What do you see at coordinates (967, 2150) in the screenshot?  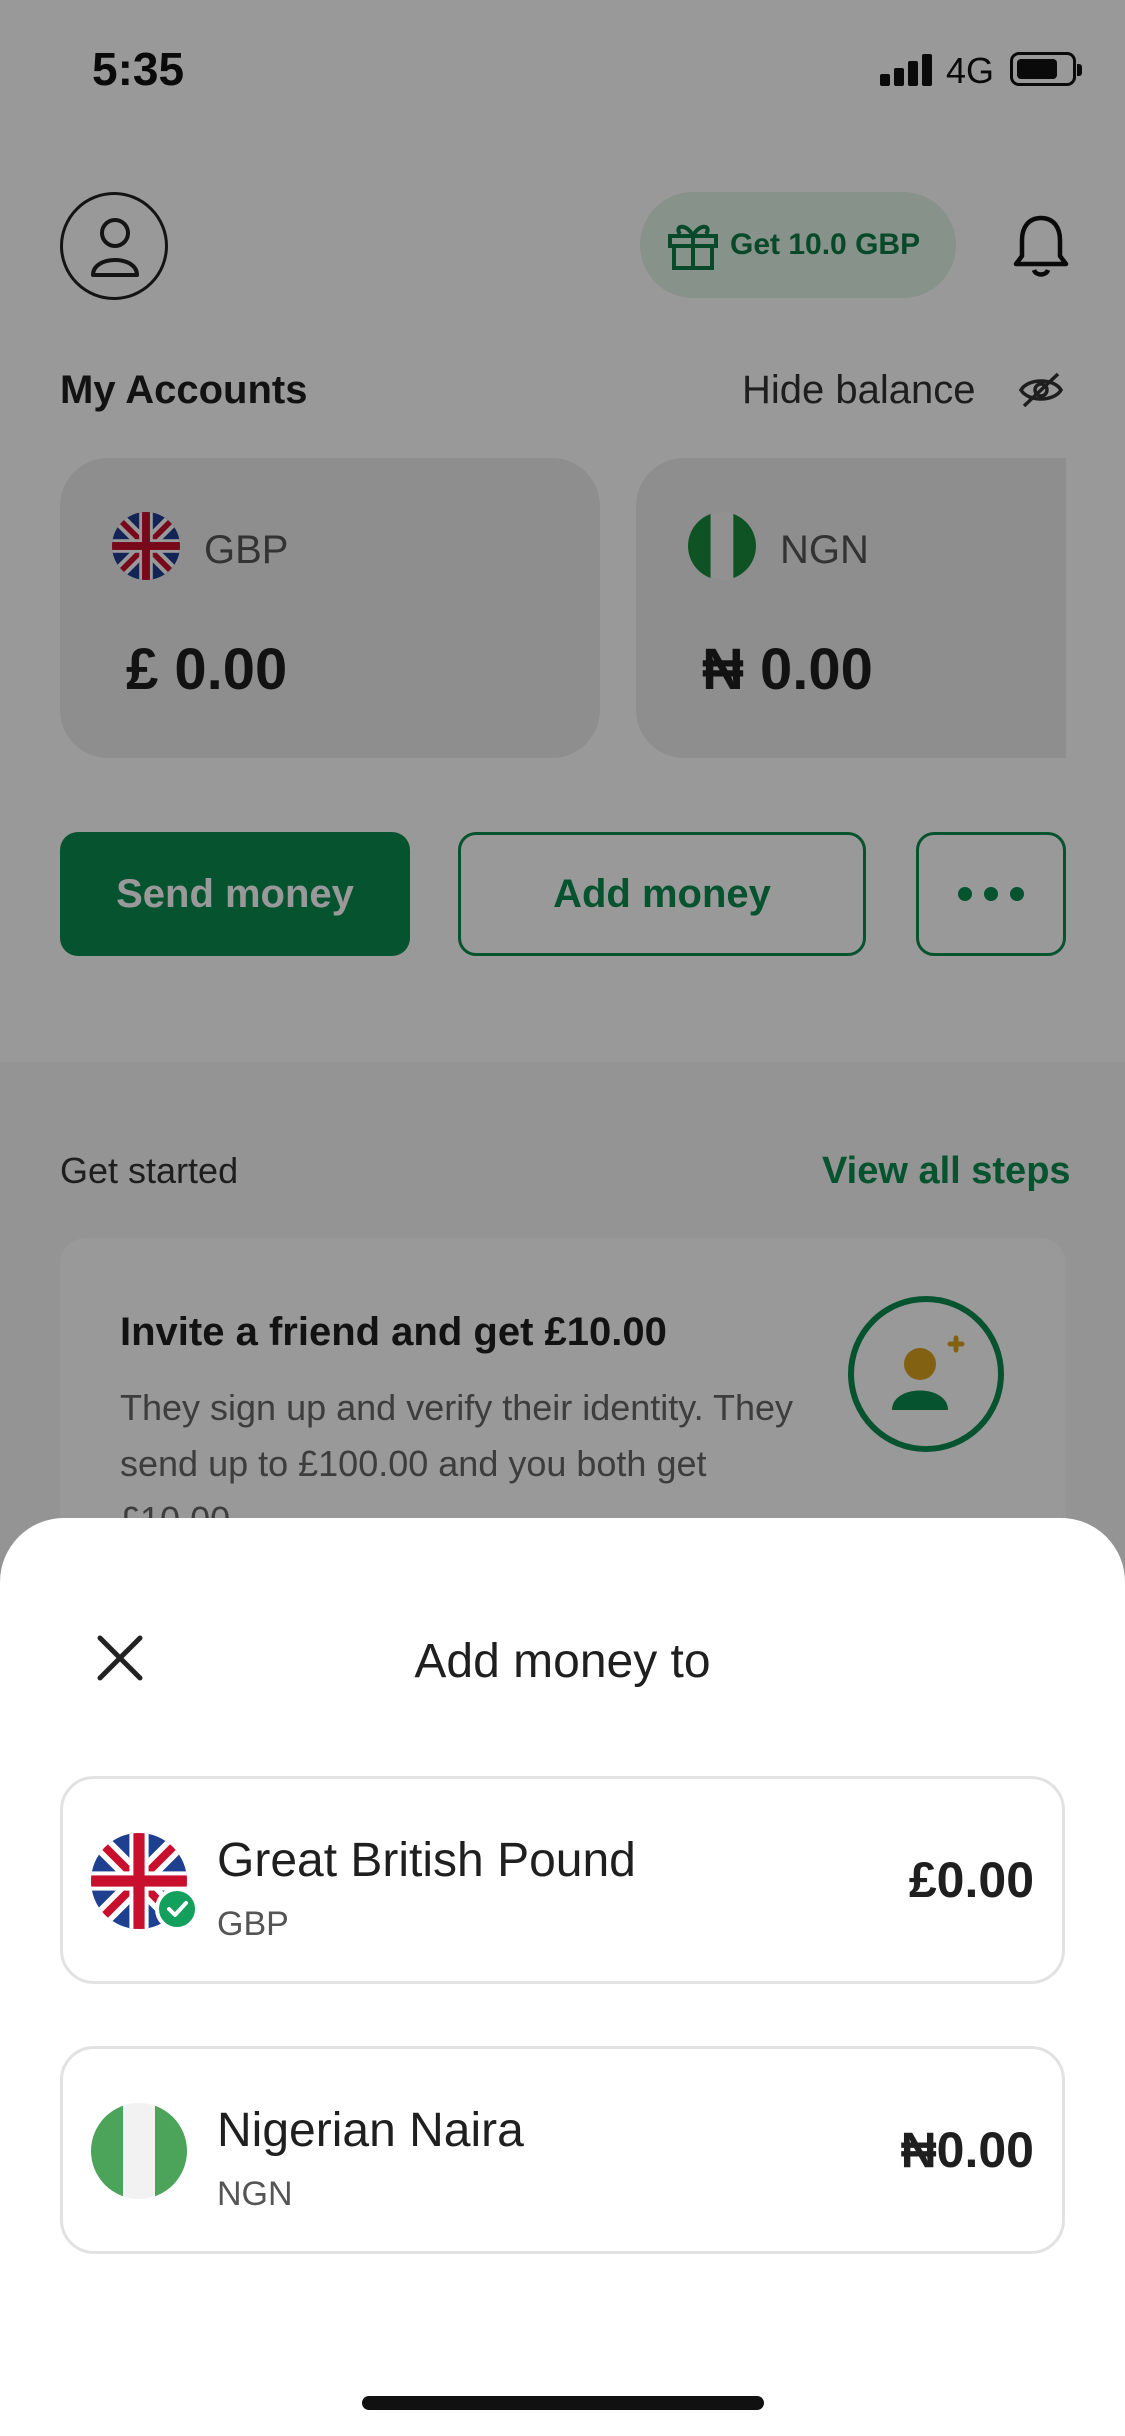 I see `currency-amount: ₦0.00` at bounding box center [967, 2150].